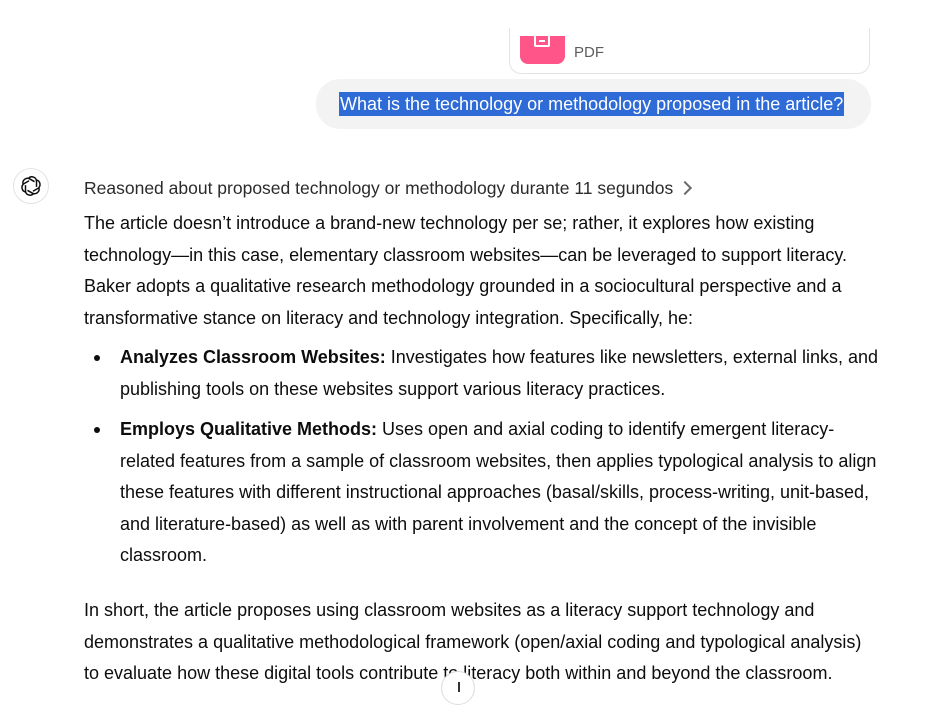 This screenshot has width=935, height=705. Describe the element at coordinates (542, 50) in the screenshot. I see `document-icon` at that location.